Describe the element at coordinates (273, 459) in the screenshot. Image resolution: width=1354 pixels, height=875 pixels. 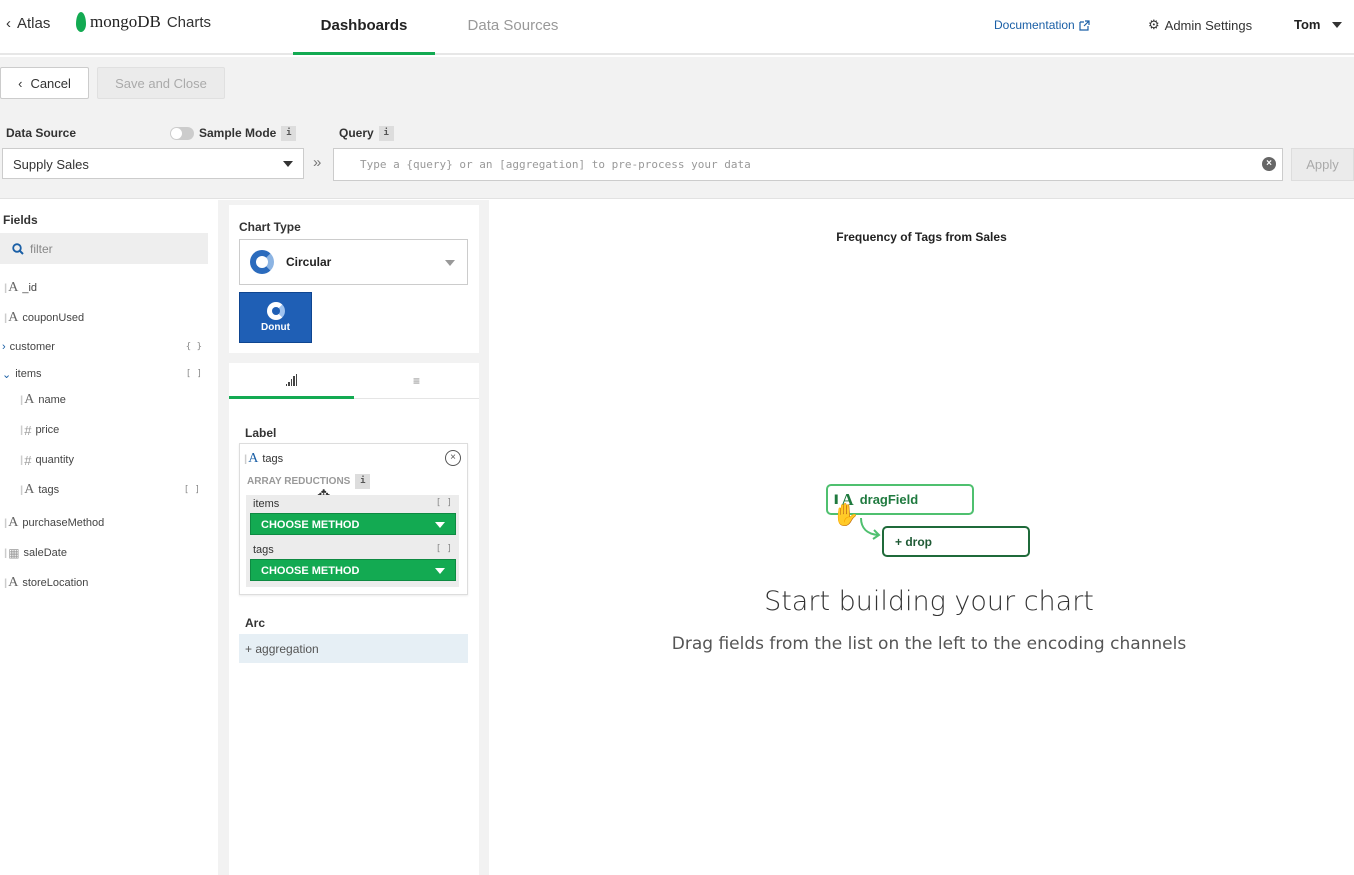
I see `encoded-field-name: tags` at that location.